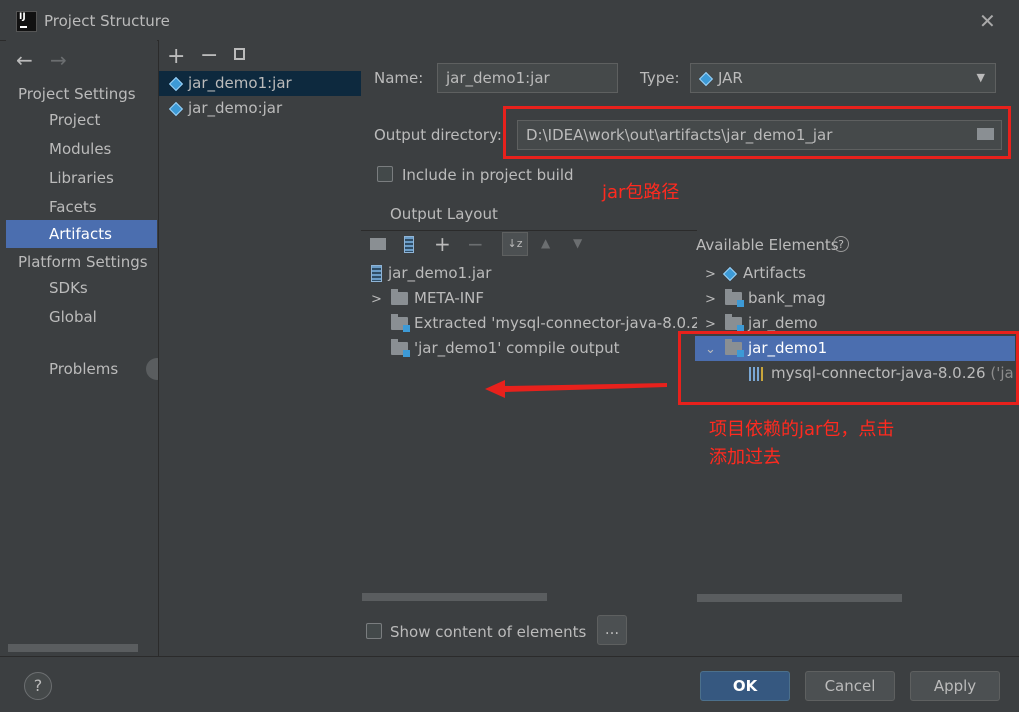 Image resolution: width=1019 pixels, height=712 pixels. Describe the element at coordinates (81, 317) in the screenshot. I see `nav-item-global-libraries: Global Libraries` at that location.